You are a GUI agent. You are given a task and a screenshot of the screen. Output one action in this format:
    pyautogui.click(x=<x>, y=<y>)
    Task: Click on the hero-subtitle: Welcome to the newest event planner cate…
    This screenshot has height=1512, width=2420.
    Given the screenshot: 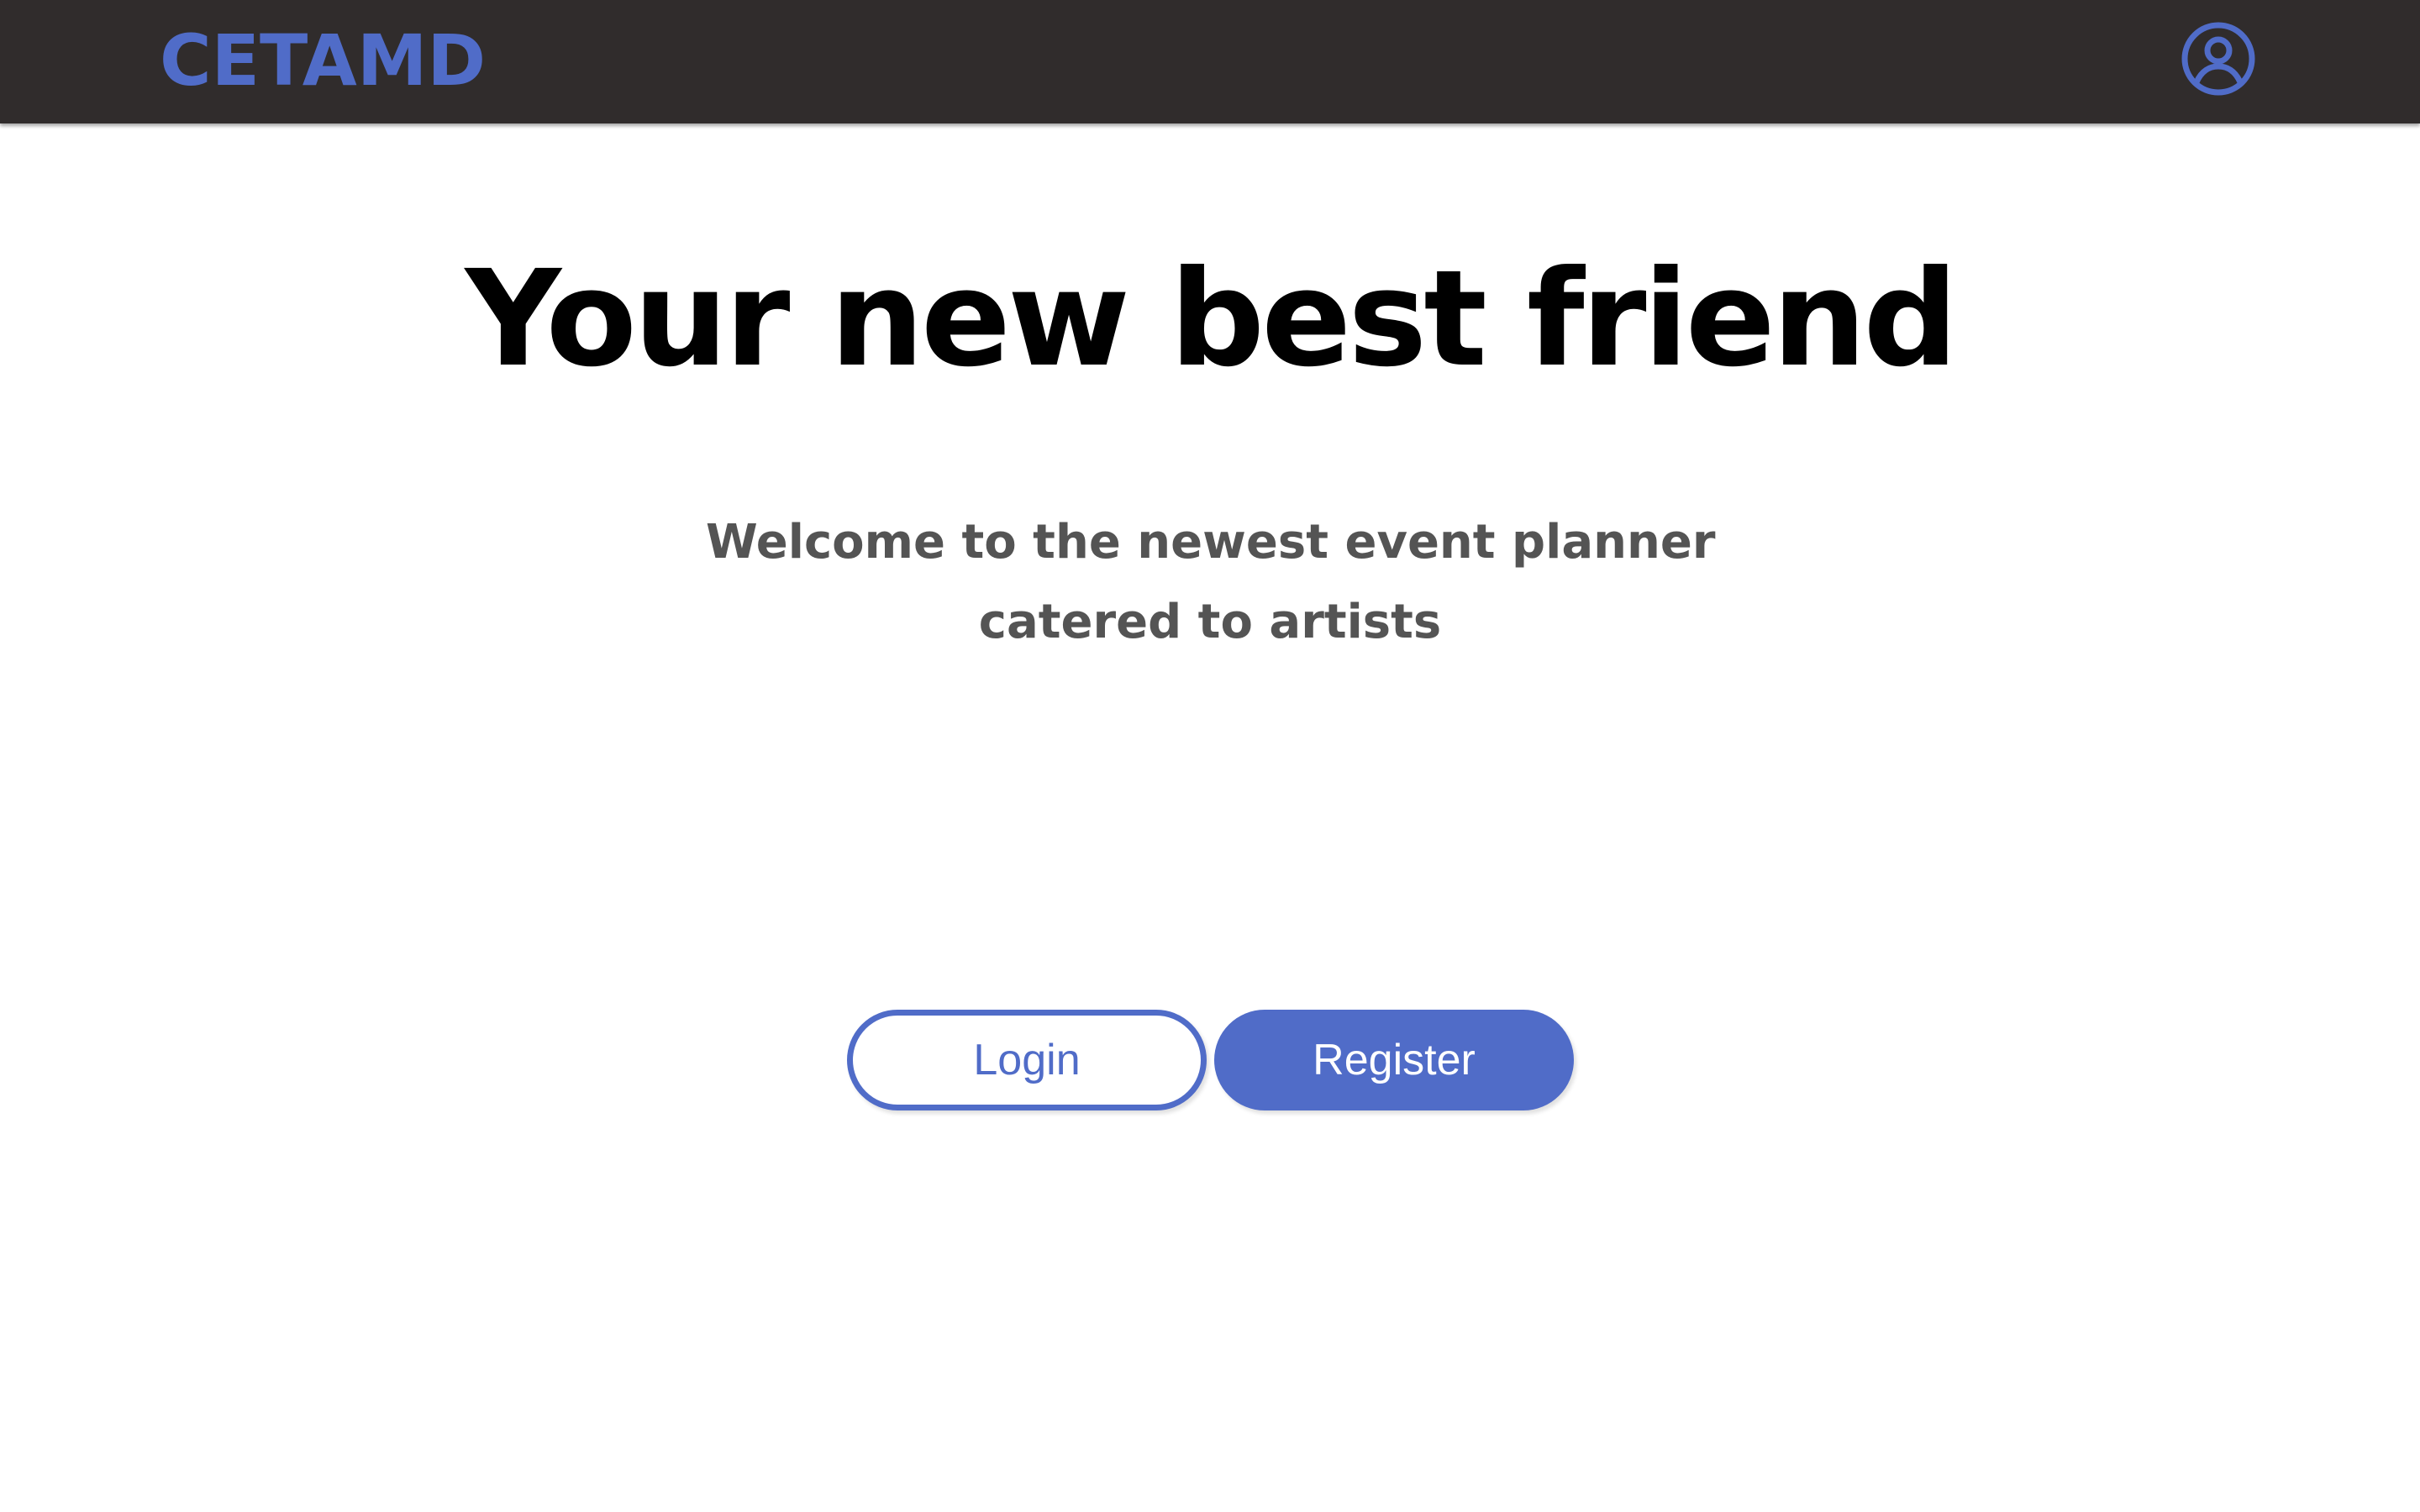 What is the action you would take?
    pyautogui.click(x=1211, y=582)
    